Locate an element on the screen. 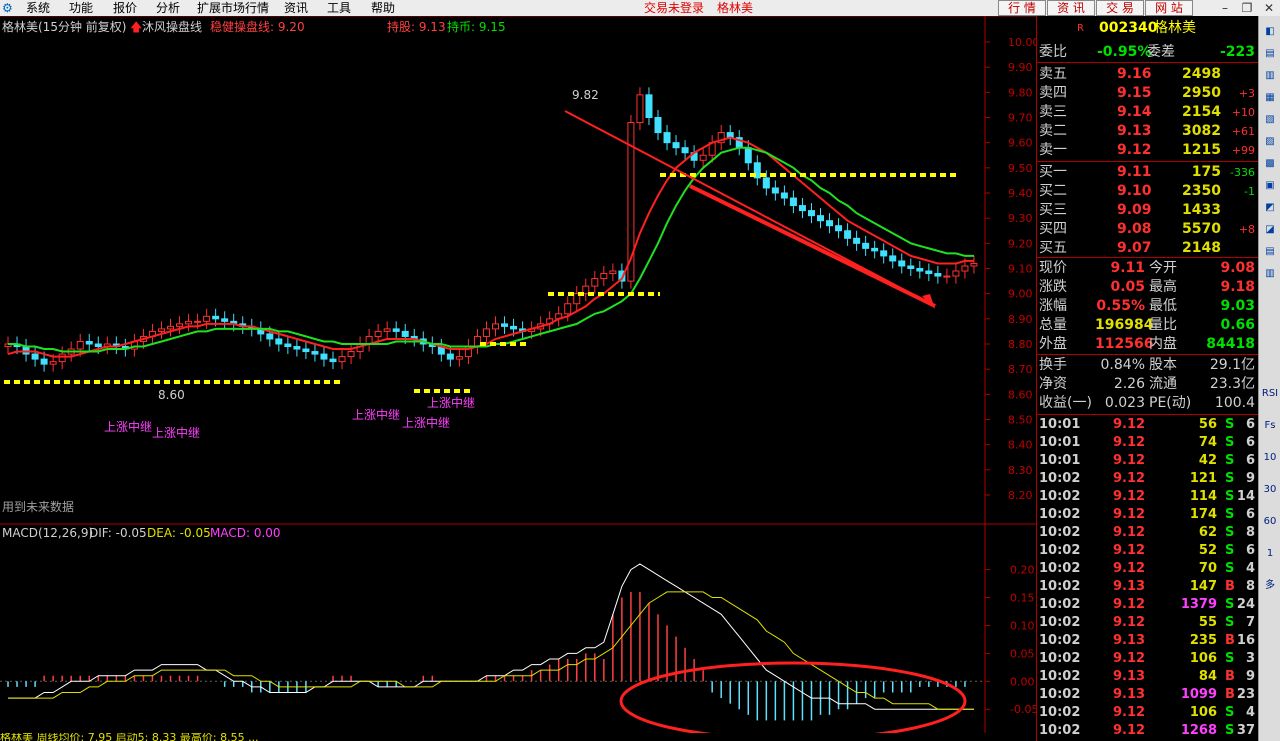 The width and height of the screenshot is (1280, 741). ask-level: 卖二 9.13 3082 +61 is located at coordinates (1148, 131).